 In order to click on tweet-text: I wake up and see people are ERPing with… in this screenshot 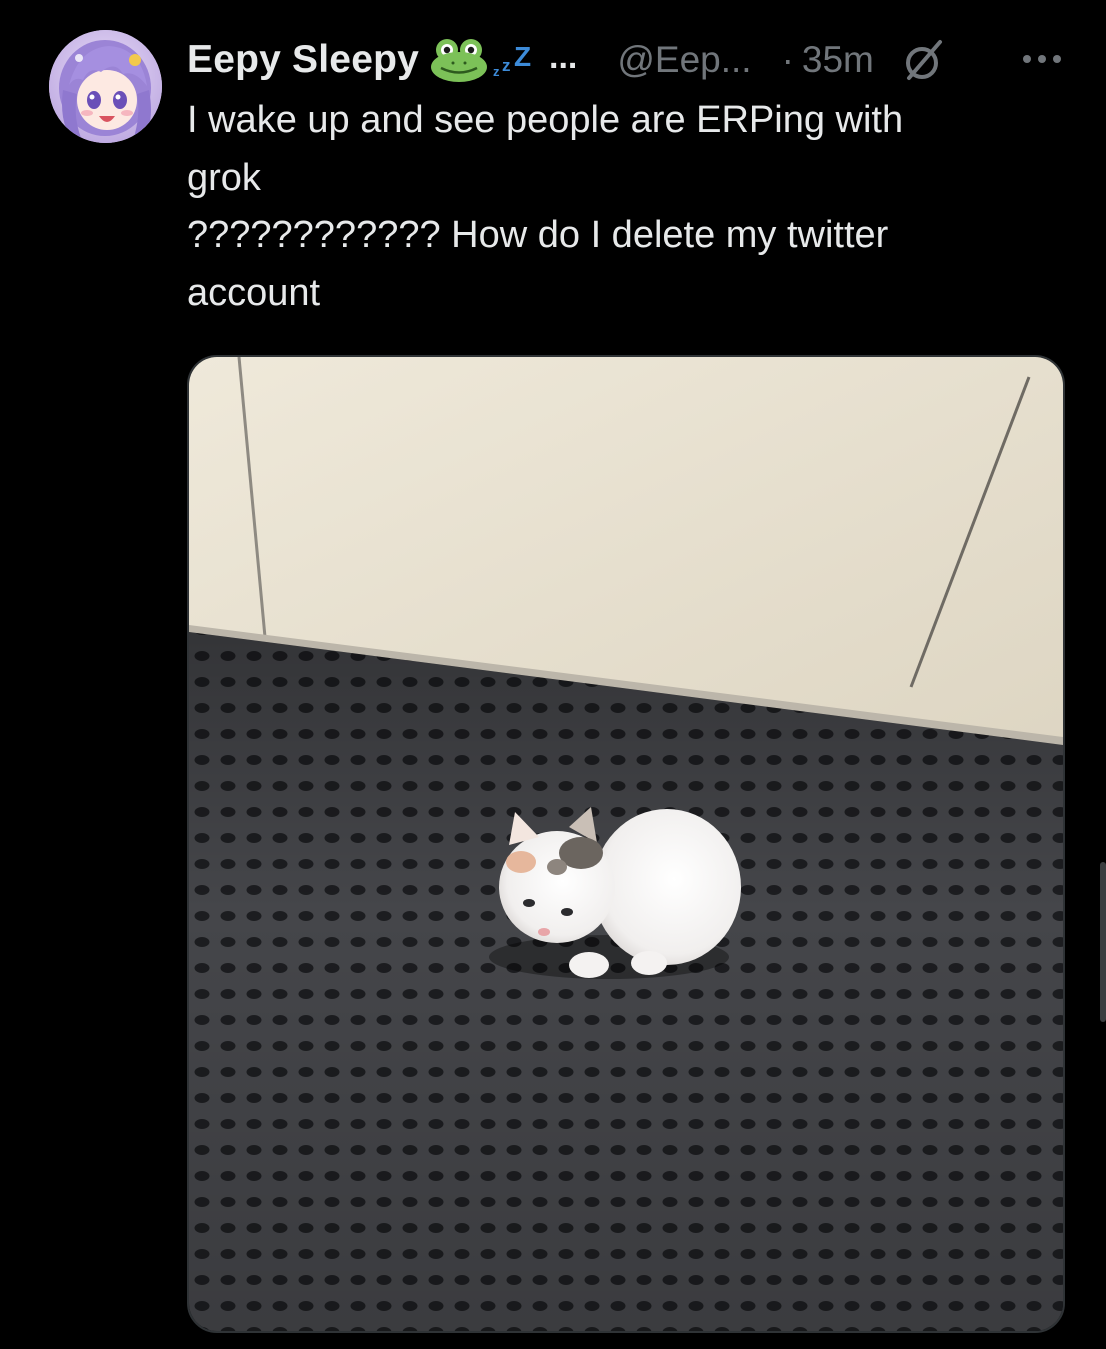, I will do `click(545, 206)`.